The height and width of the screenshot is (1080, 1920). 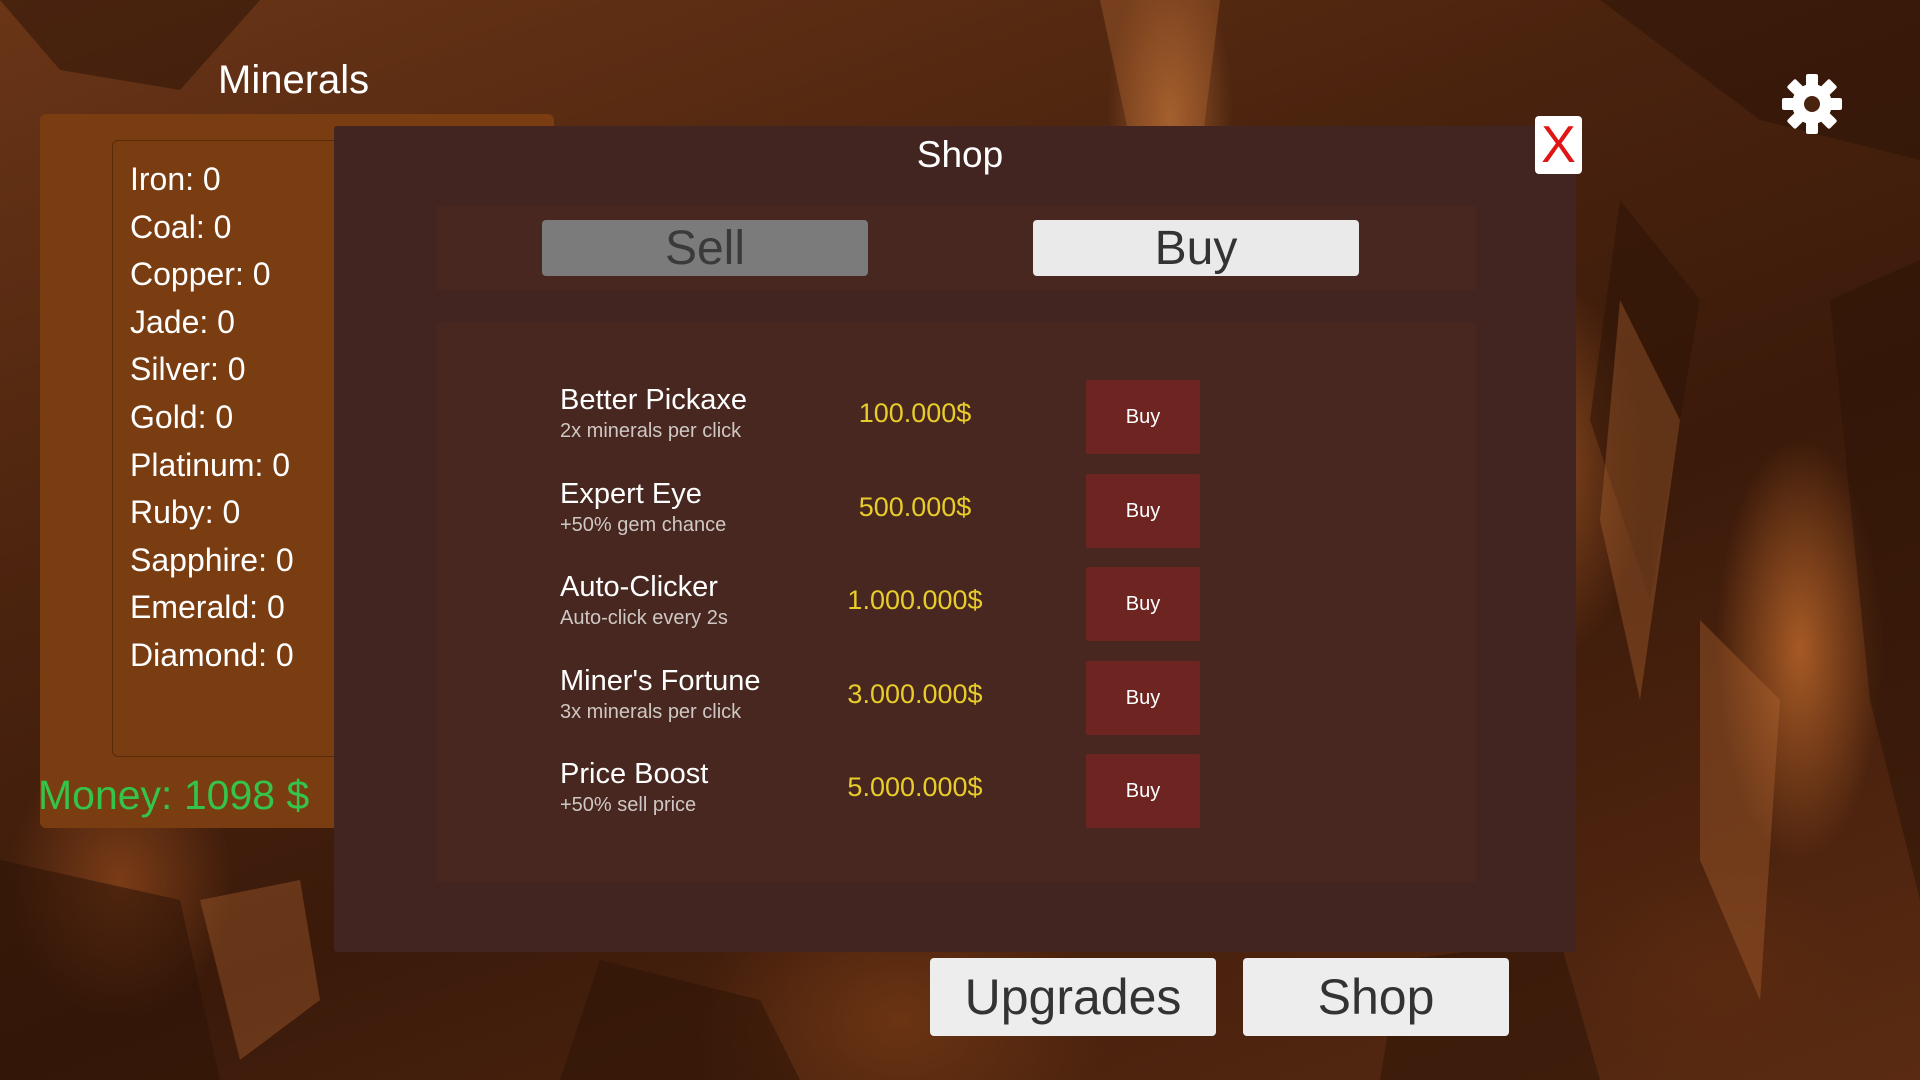 I want to click on item-price: 3.000.000$, so click(x=915, y=694).